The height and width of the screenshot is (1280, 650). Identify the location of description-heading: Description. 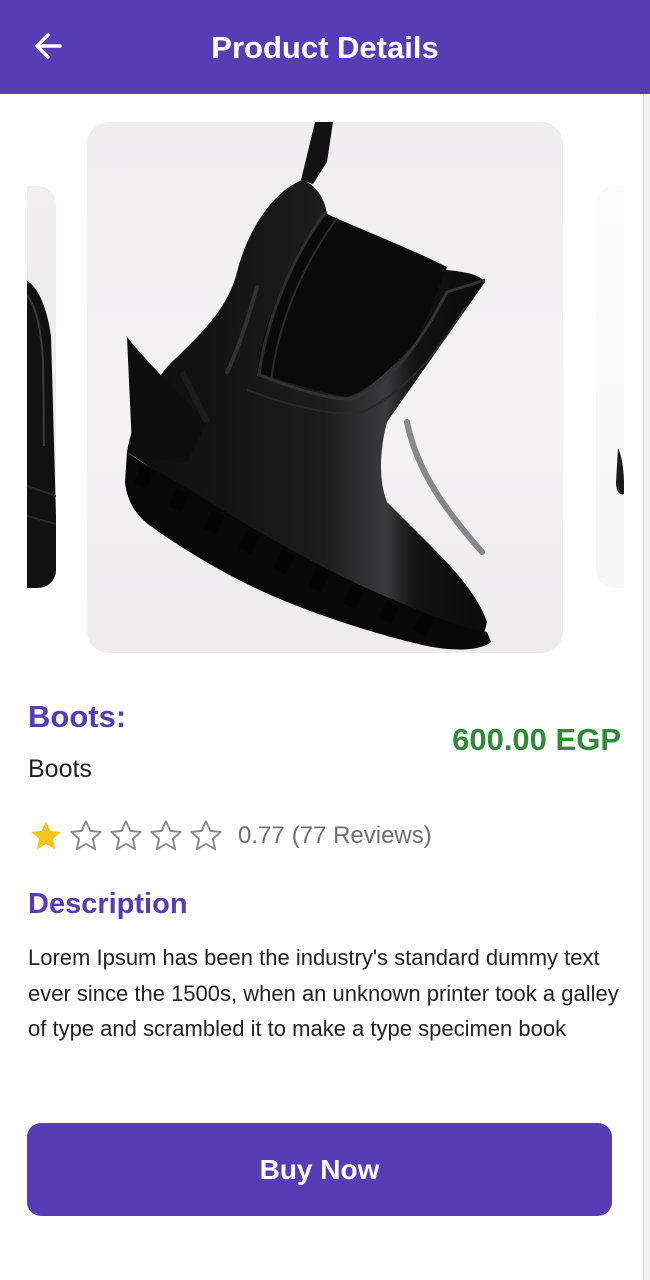
(108, 904).